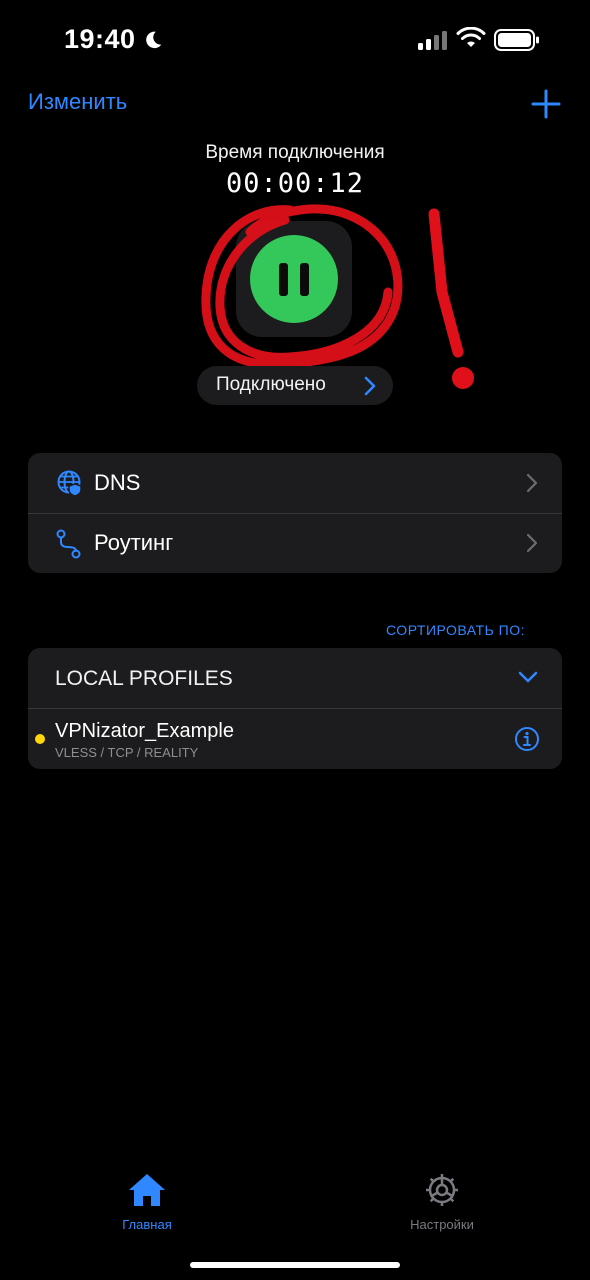 This screenshot has height=1280, width=590. What do you see at coordinates (144, 731) in the screenshot?
I see `profile-name: VPNizator_Example` at bounding box center [144, 731].